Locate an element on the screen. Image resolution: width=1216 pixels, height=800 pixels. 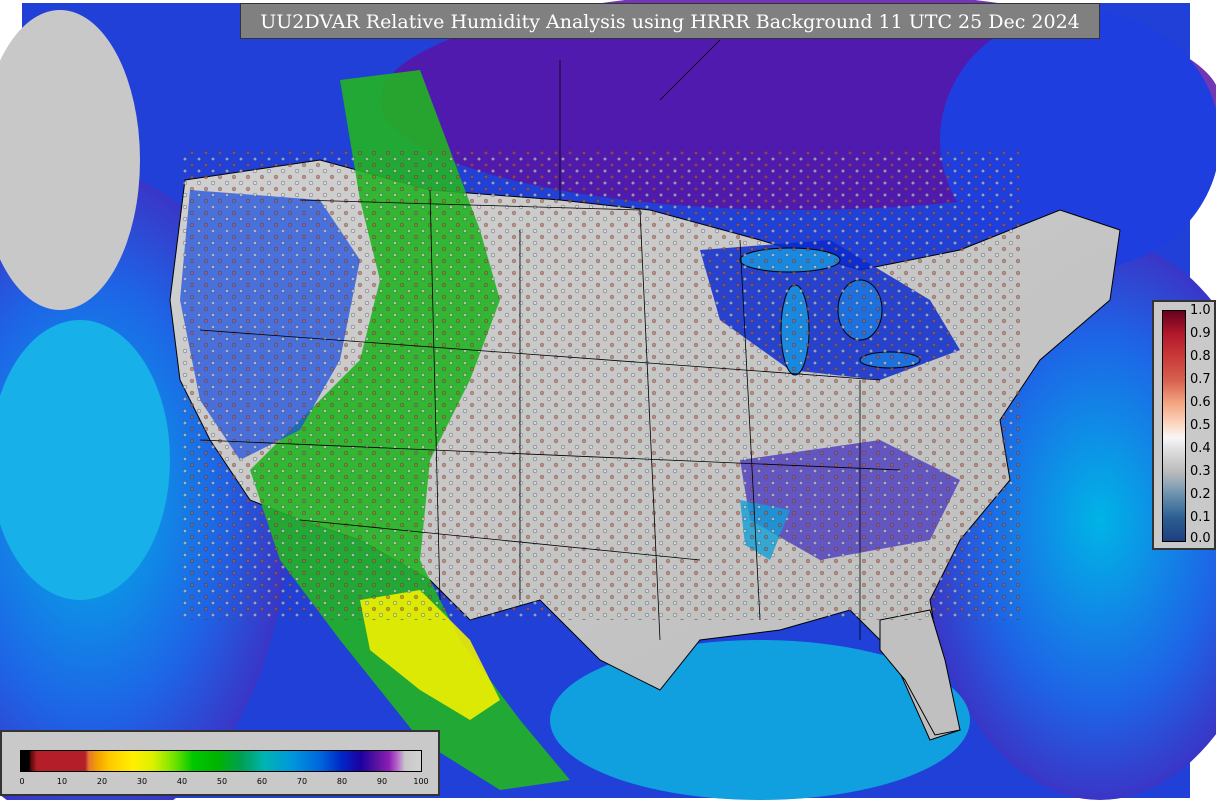
rh-tick: 20 is located at coordinates (102, 781).